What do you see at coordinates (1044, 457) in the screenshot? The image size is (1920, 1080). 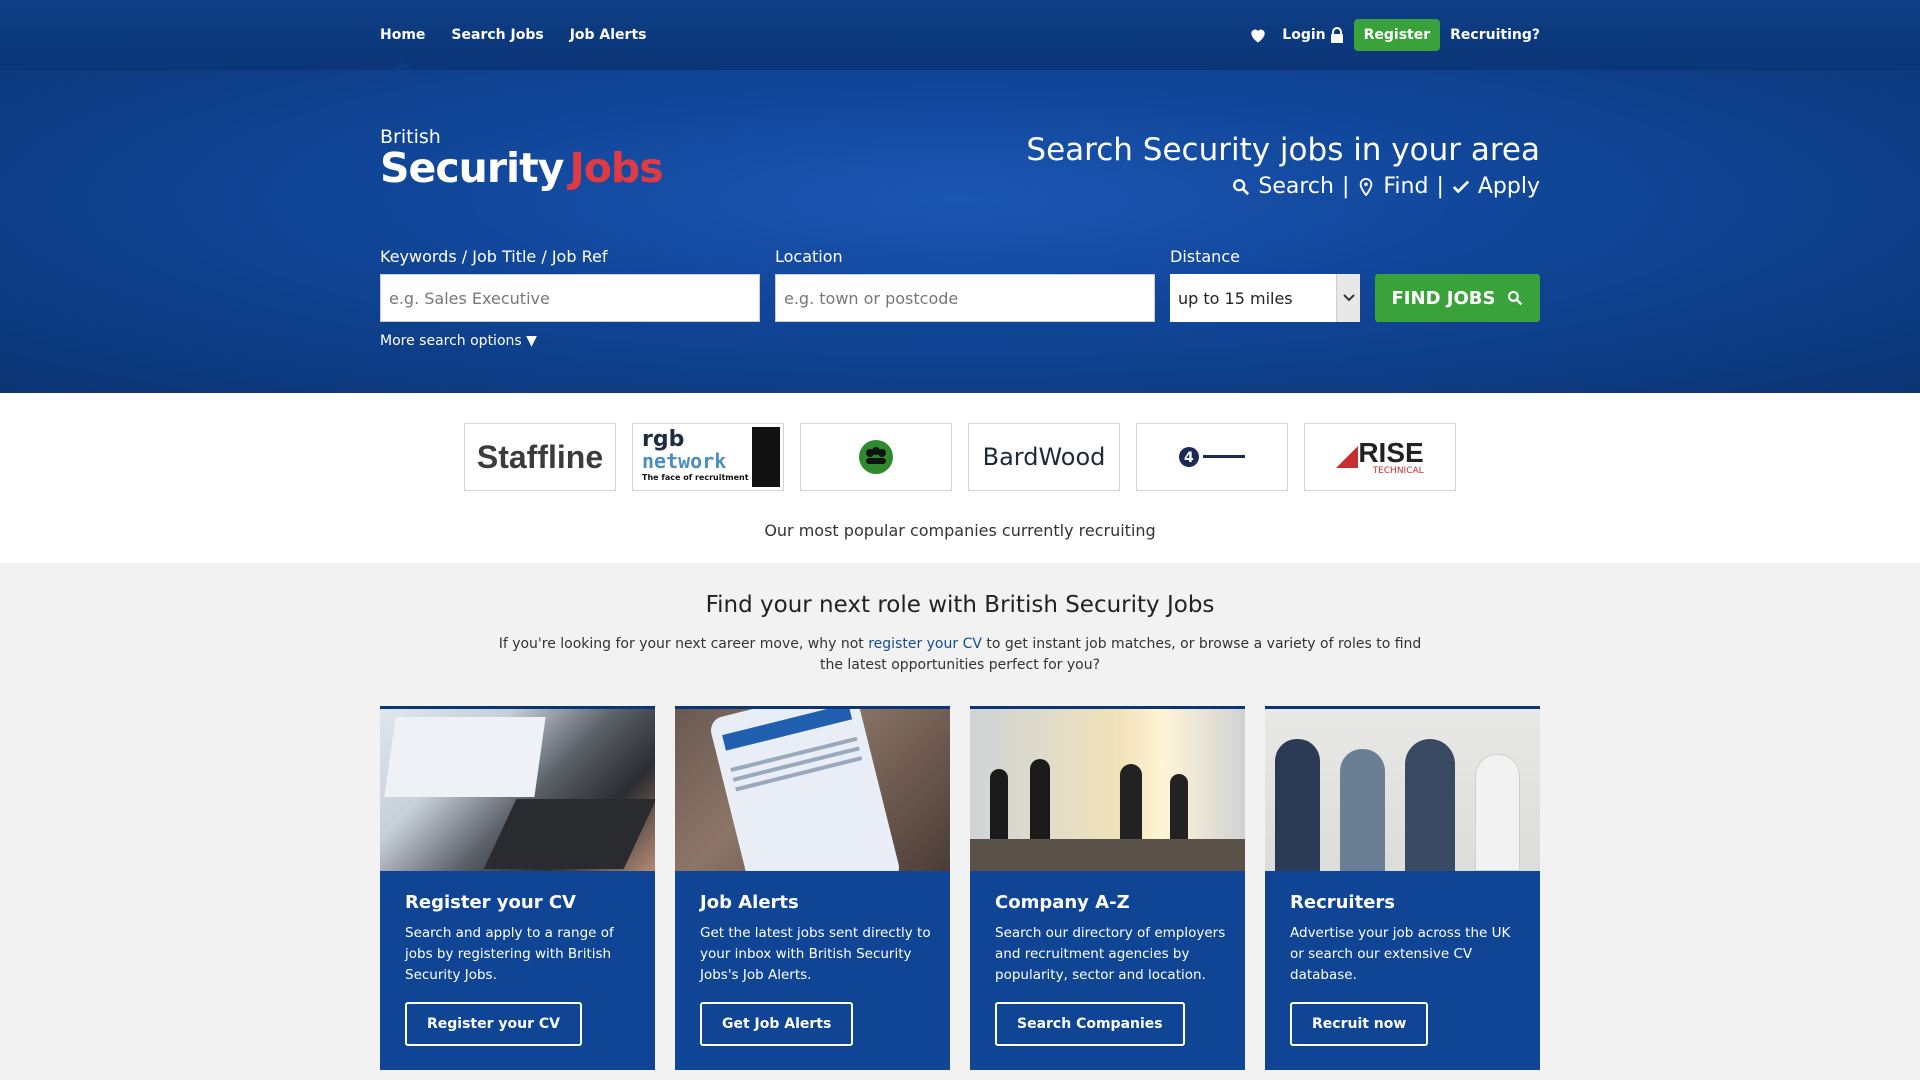 I see `company-logo-bardwood: BardWood` at bounding box center [1044, 457].